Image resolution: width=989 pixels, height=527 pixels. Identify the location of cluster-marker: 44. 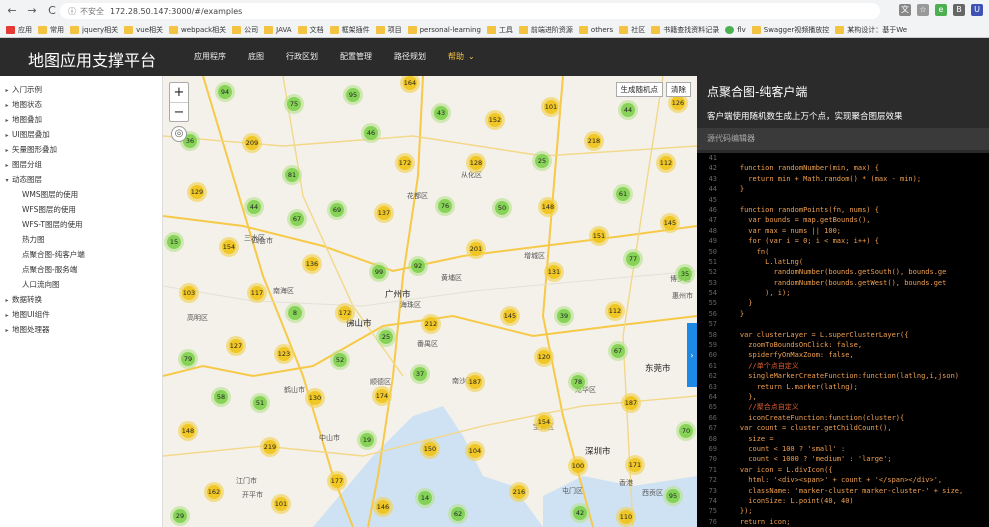
(628, 110).